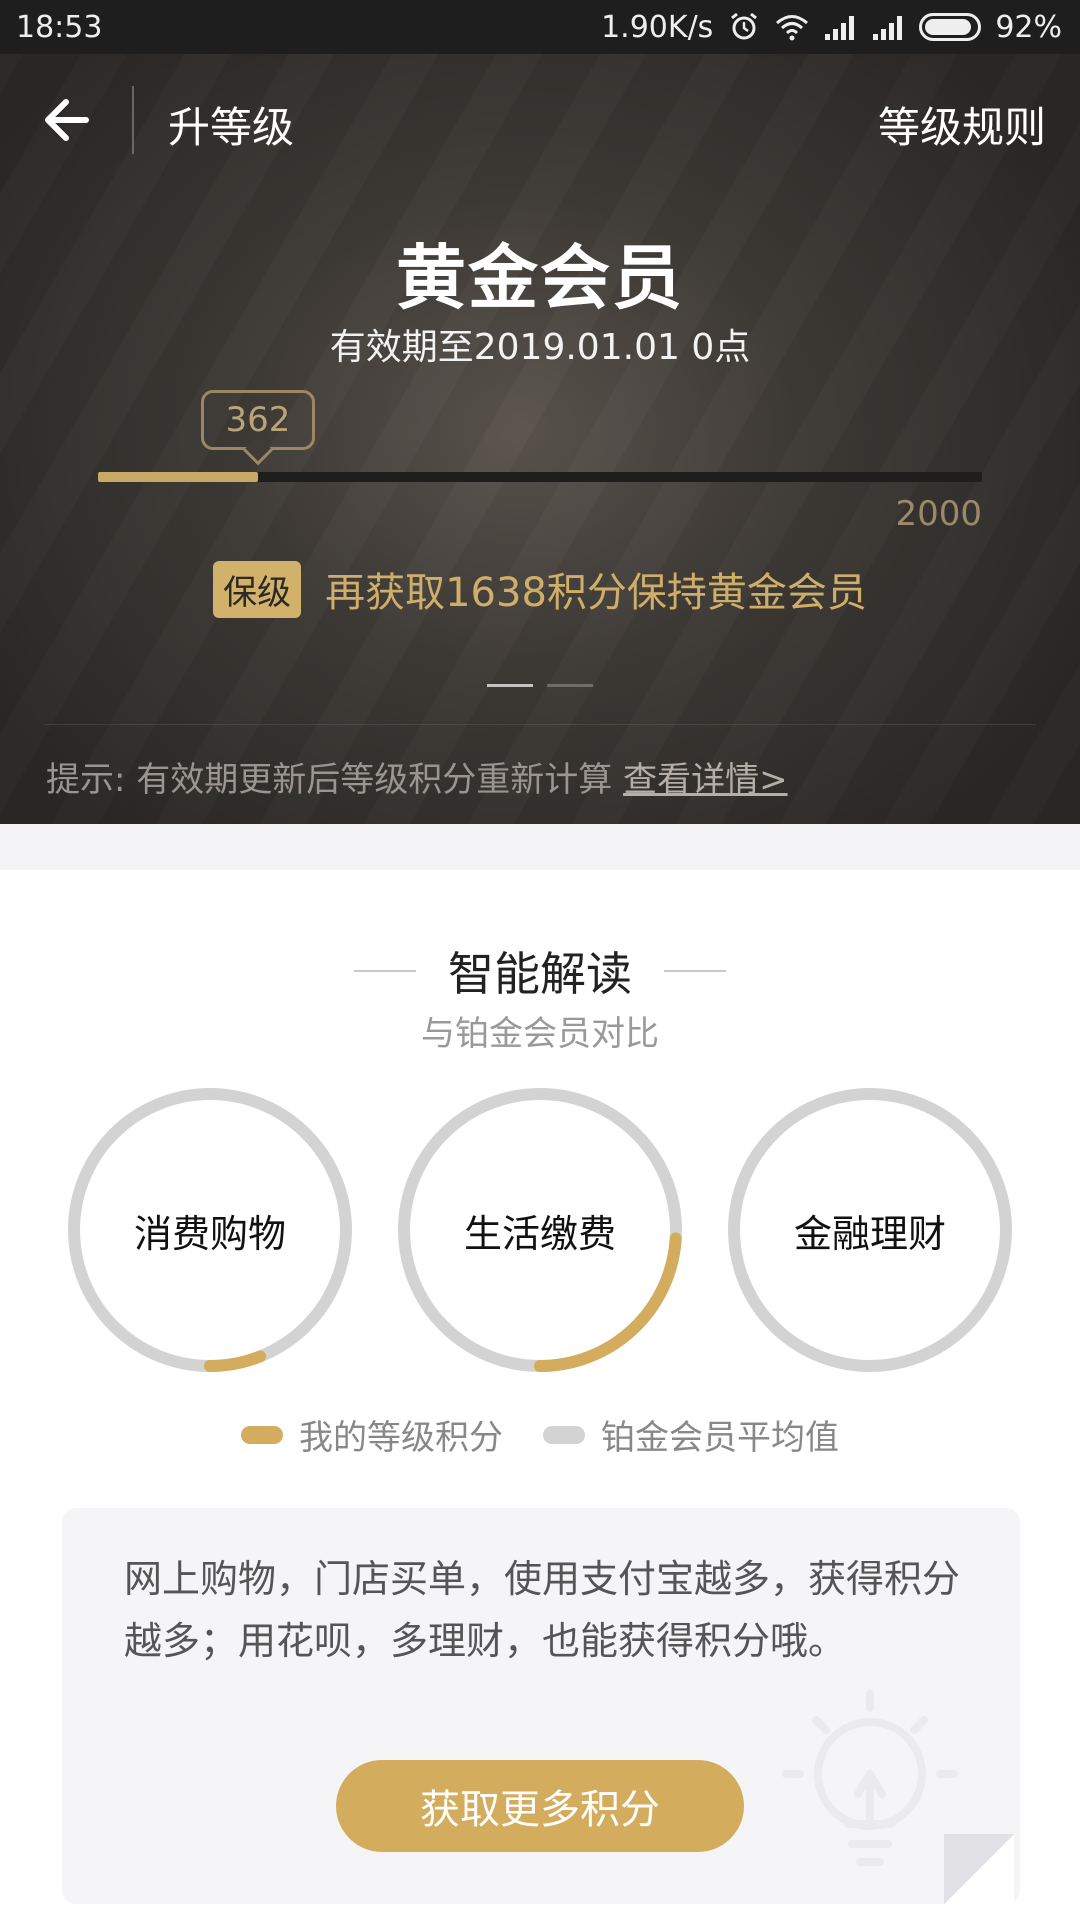 This screenshot has width=1080, height=1920. What do you see at coordinates (335, 780) in the screenshot?
I see `tip-text: 提示: 有效期更新后等级积分重新计算` at bounding box center [335, 780].